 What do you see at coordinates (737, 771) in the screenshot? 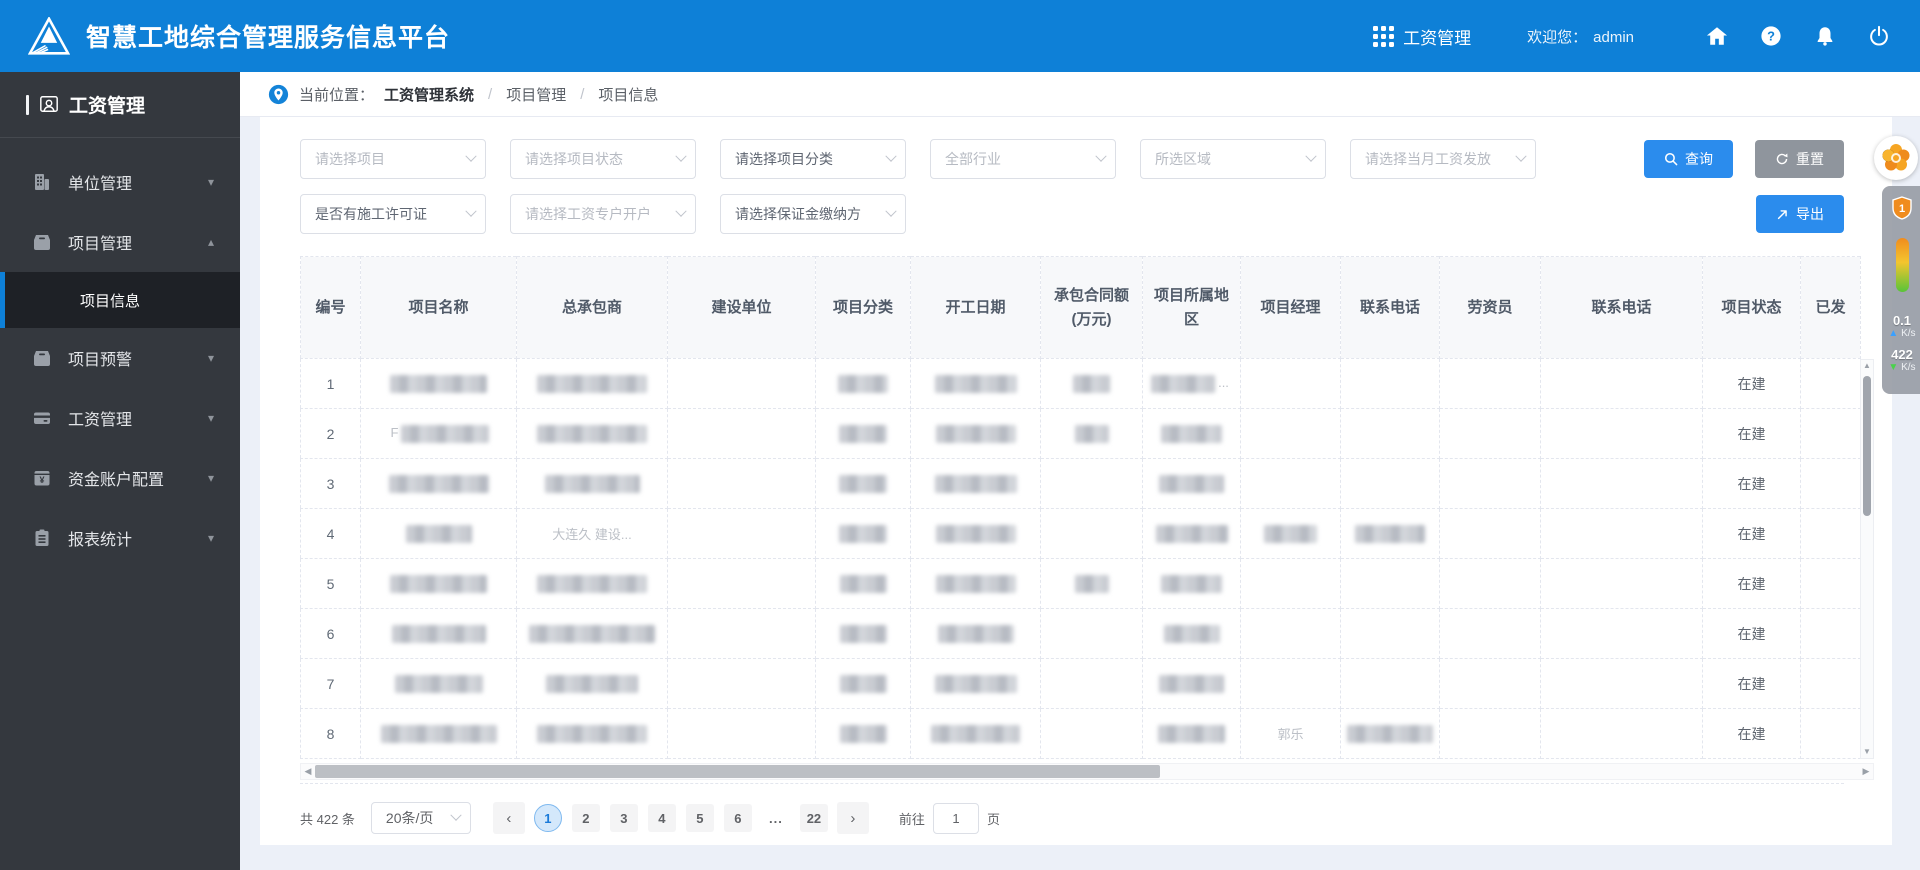
I see `horizontal-scrollbar-thumb` at bounding box center [737, 771].